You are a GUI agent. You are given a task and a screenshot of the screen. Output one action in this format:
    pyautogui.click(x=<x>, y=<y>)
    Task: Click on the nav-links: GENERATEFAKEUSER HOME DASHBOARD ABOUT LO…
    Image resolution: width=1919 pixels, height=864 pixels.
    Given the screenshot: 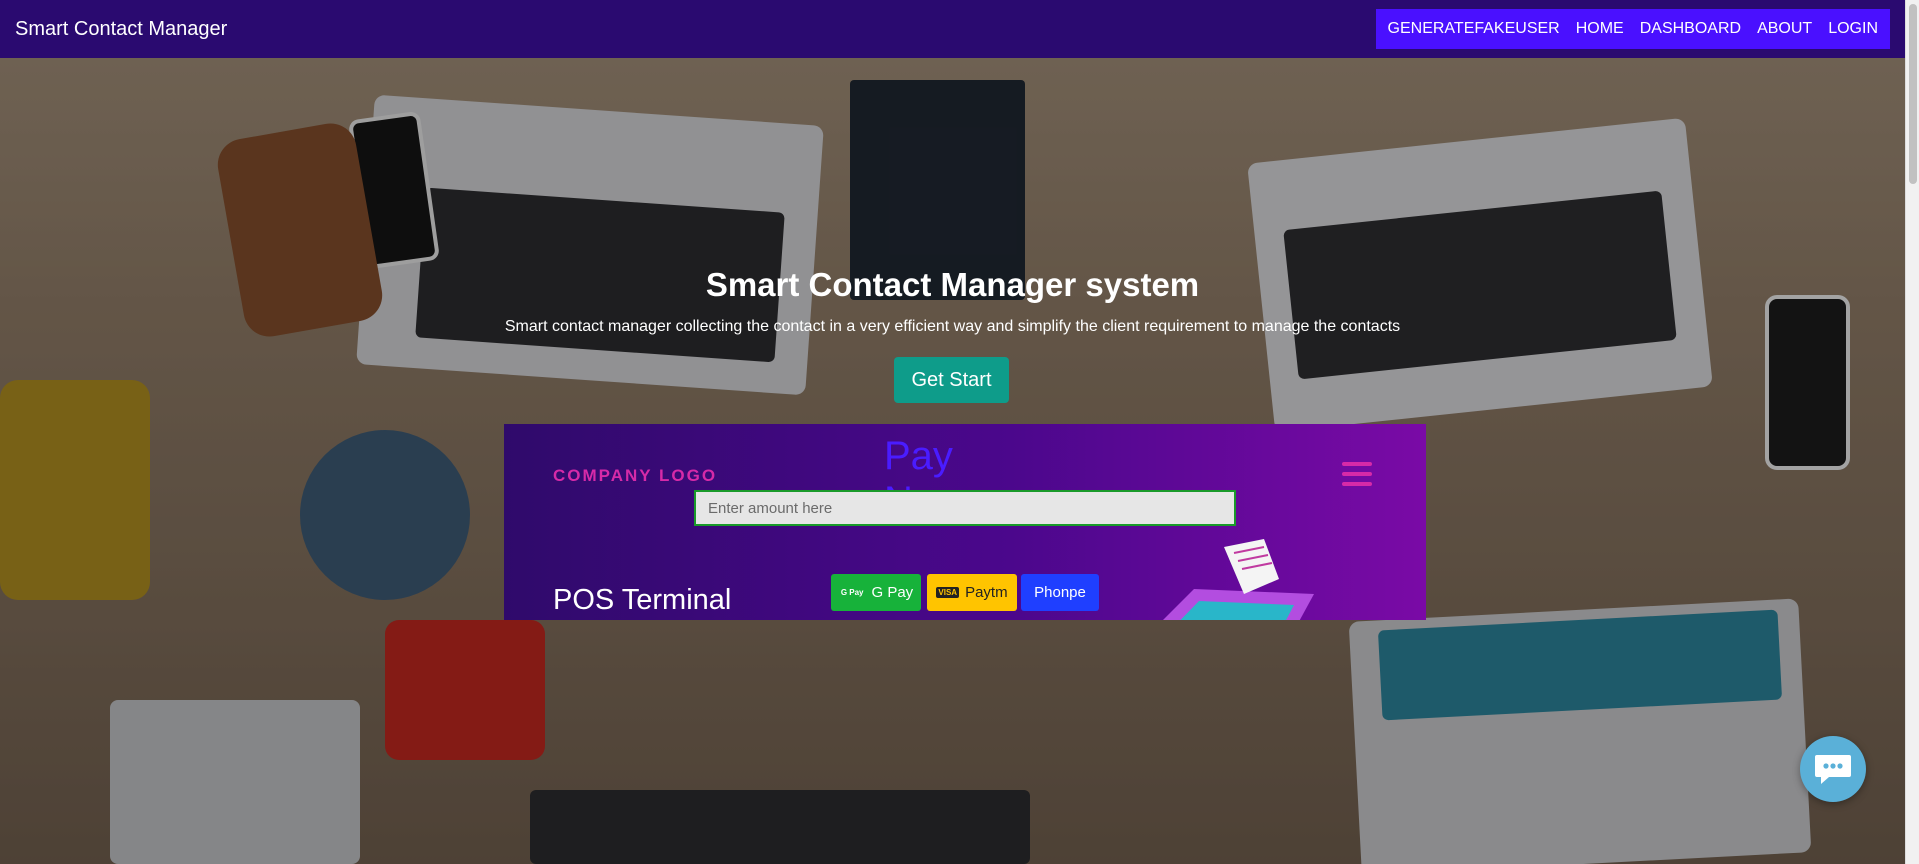 What is the action you would take?
    pyautogui.click(x=1632, y=29)
    